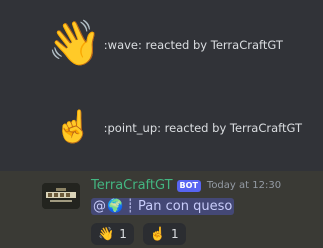  Describe the element at coordinates (185, 206) in the screenshot. I see `channel-name: Pan con queso` at that location.